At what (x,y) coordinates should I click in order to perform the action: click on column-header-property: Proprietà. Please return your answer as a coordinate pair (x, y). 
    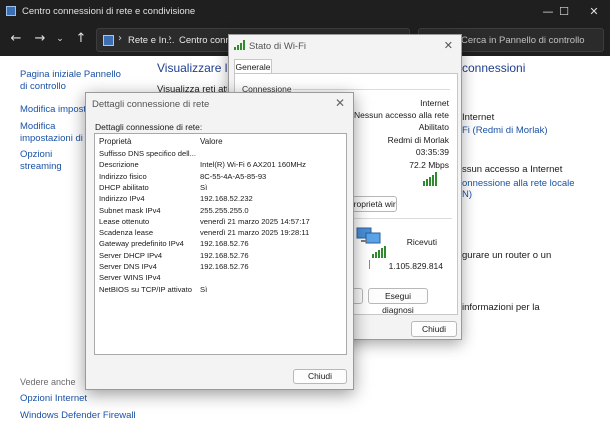
    Looking at the image, I should click on (115, 141).